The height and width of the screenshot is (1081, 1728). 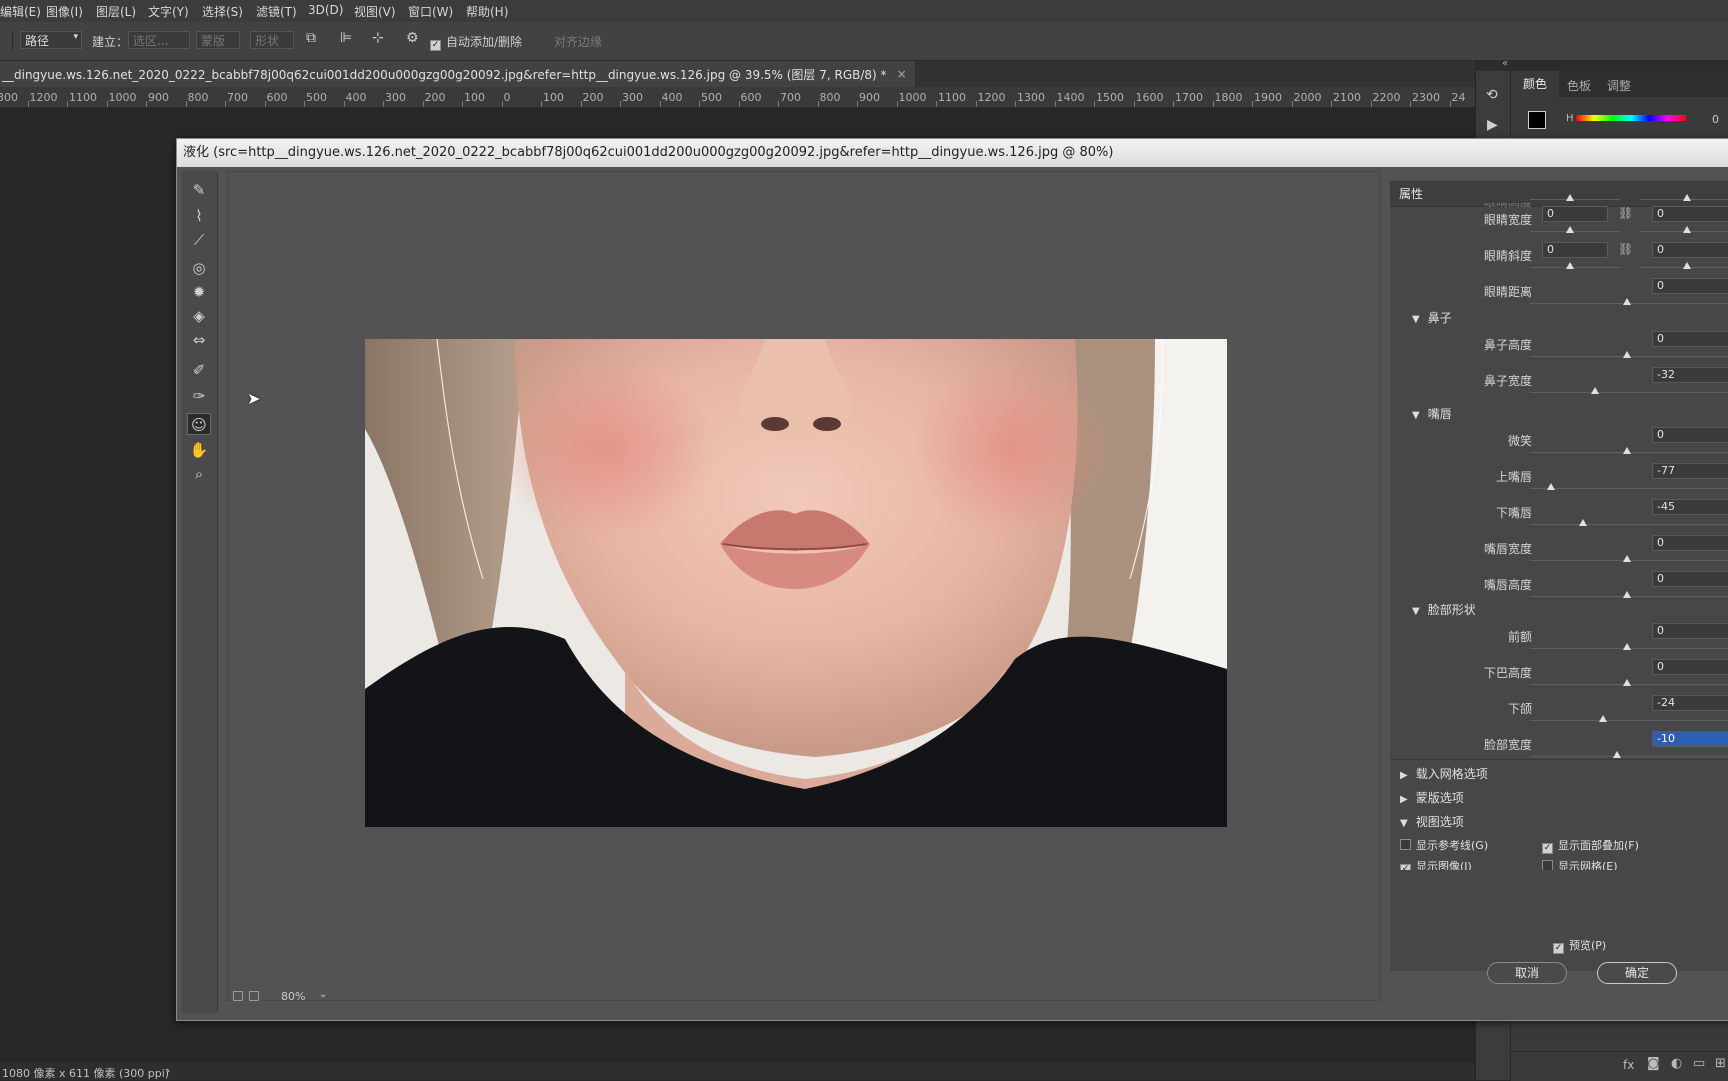 I want to click on status-arrow-icon: ›, so click(x=168, y=1070).